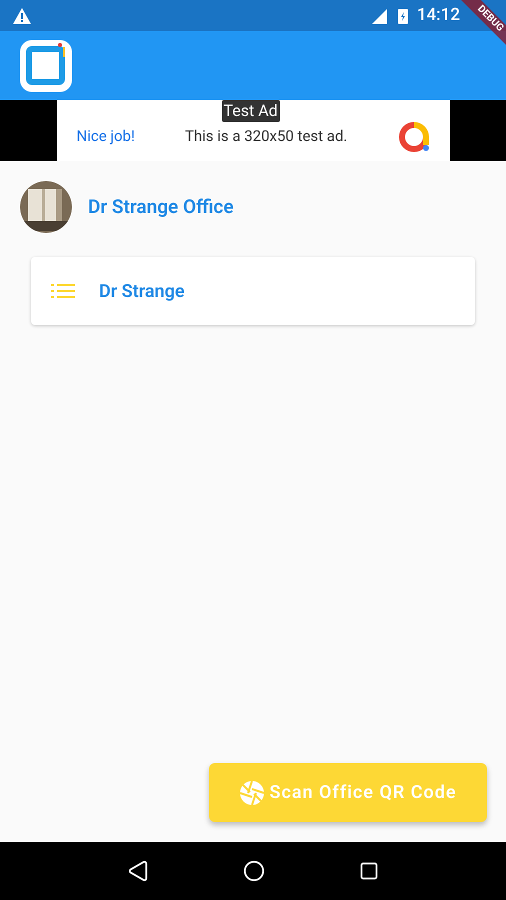 The image size is (506, 900). I want to click on item-label: Dr Strange, so click(142, 292).